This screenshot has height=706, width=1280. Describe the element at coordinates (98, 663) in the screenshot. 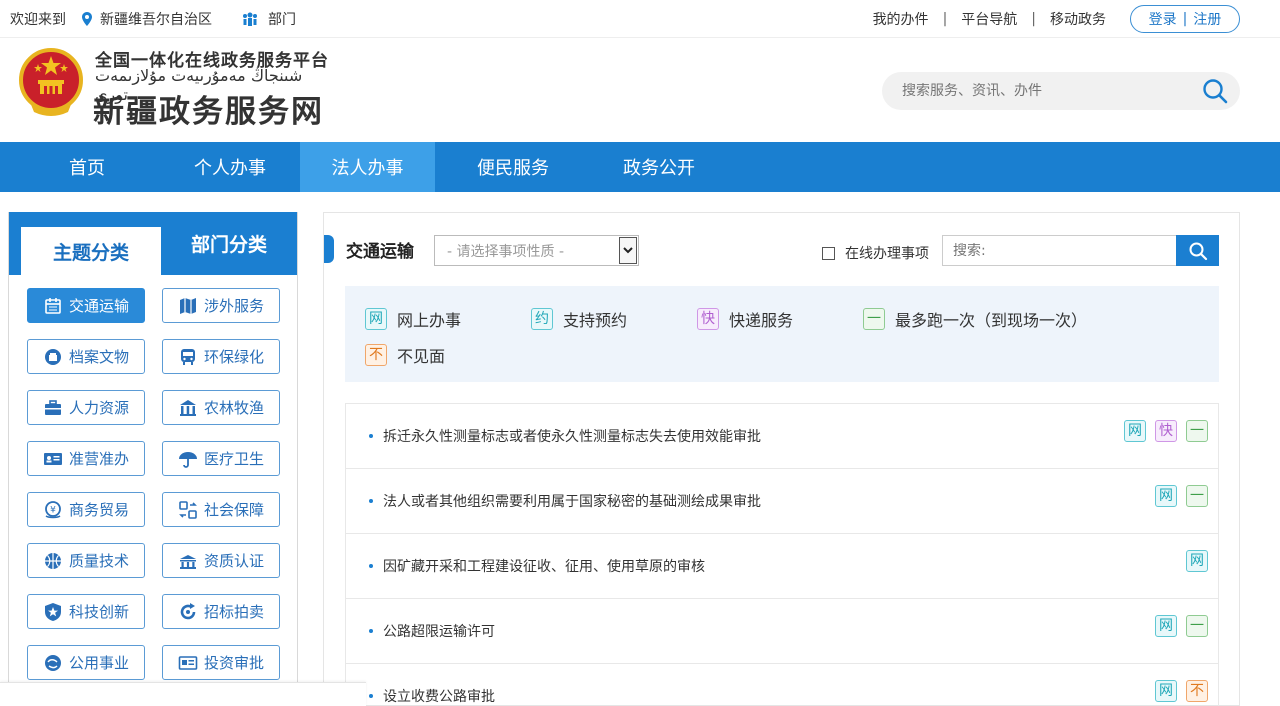

I see `category-label: 公用事业` at that location.